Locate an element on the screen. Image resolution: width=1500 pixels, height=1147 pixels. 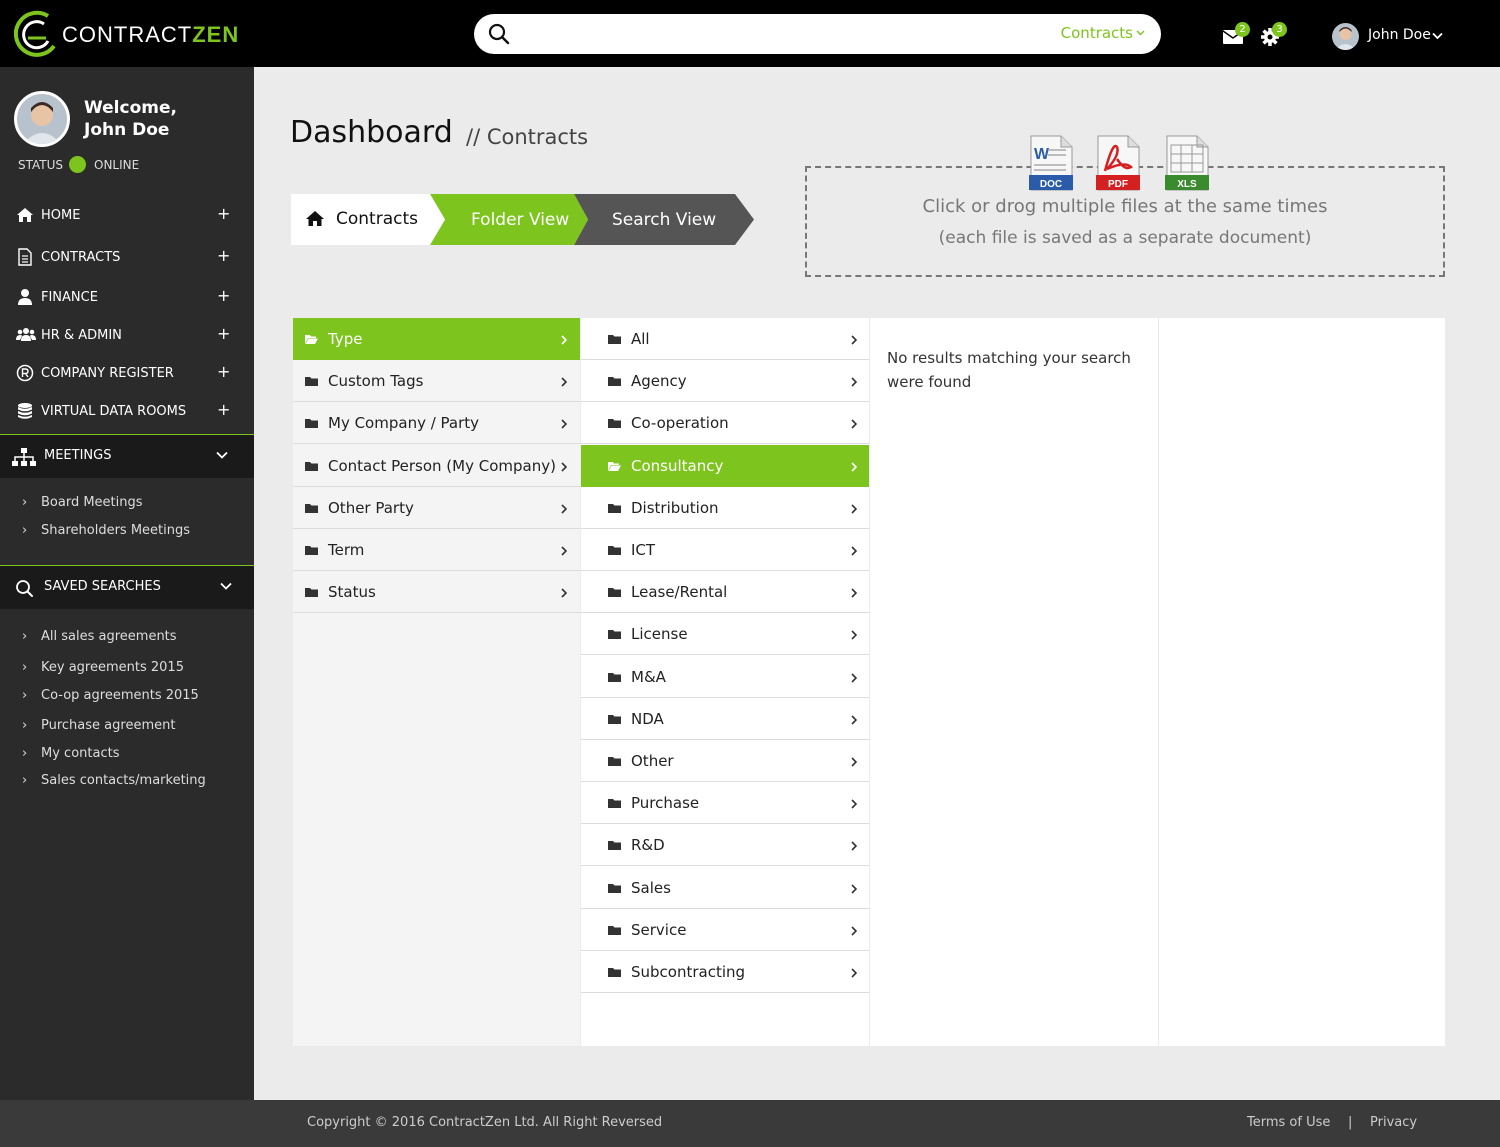
folder-row-consultancy: Consultancy is located at coordinates (725, 465).